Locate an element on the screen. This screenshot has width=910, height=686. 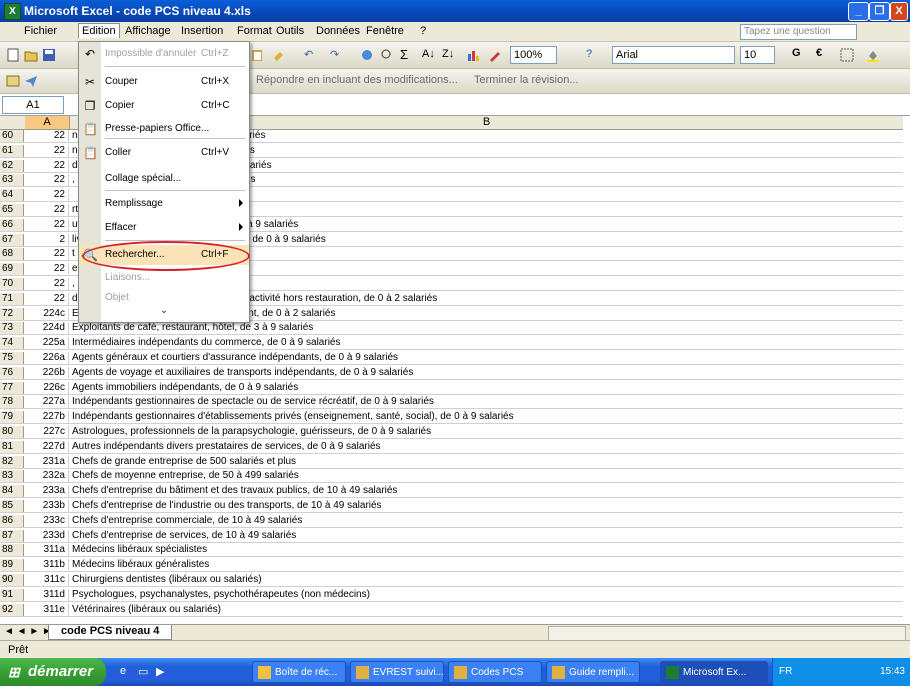
cell-code: 233c is located at coordinates (47, 520).